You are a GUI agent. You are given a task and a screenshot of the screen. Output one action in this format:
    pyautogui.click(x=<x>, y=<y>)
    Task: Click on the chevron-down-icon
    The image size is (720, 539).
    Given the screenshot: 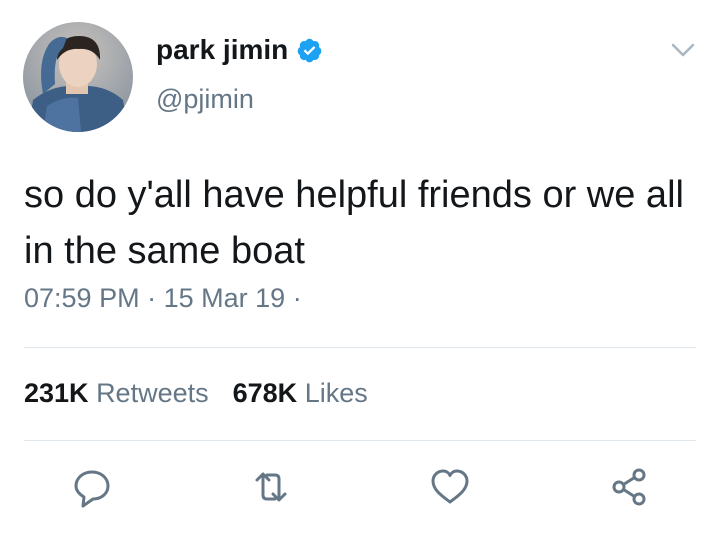 What is the action you would take?
    pyautogui.click(x=683, y=50)
    